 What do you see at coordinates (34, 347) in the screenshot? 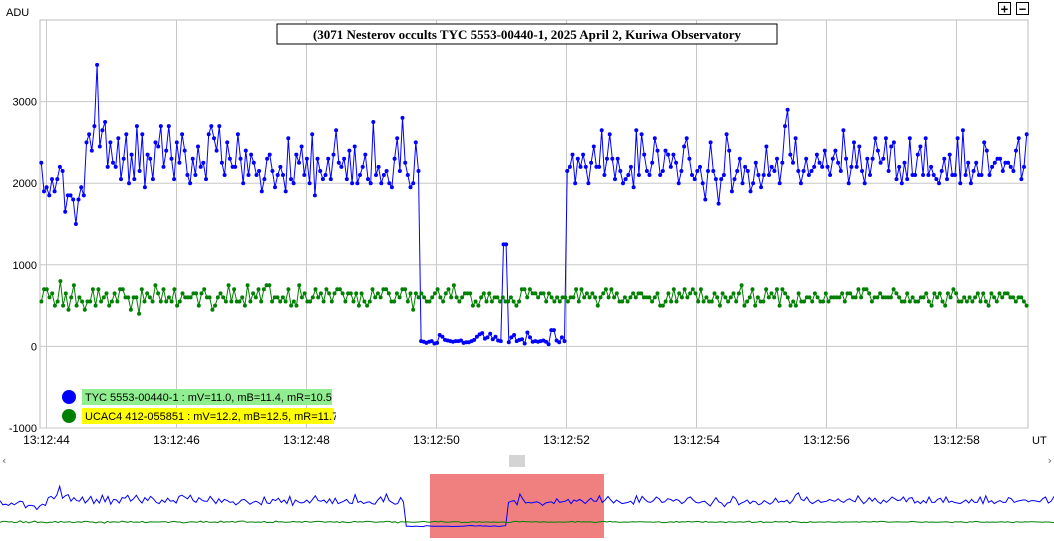
I see `y-tick-label: 0` at bounding box center [34, 347].